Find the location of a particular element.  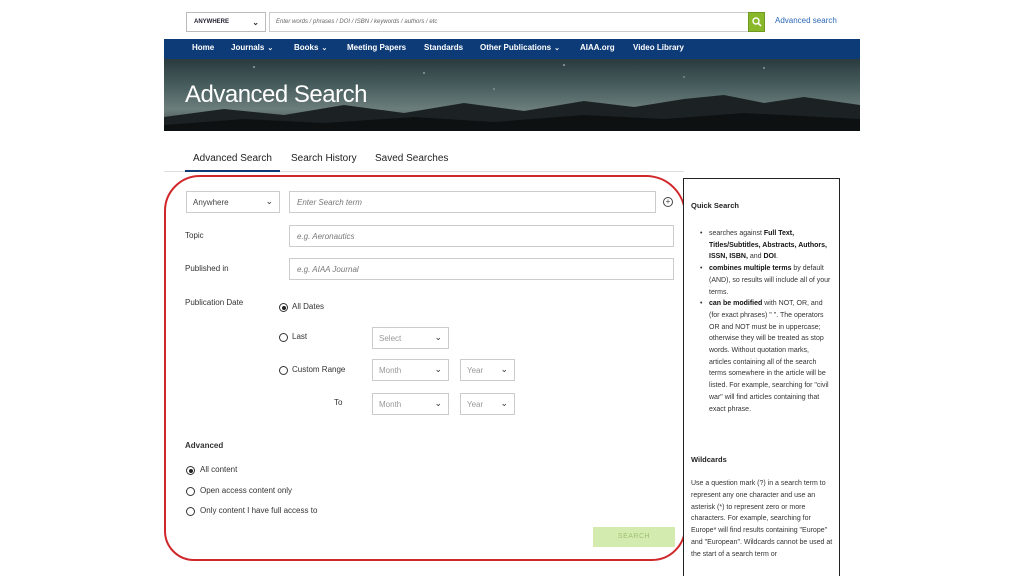

search-go-button is located at coordinates (756, 22).